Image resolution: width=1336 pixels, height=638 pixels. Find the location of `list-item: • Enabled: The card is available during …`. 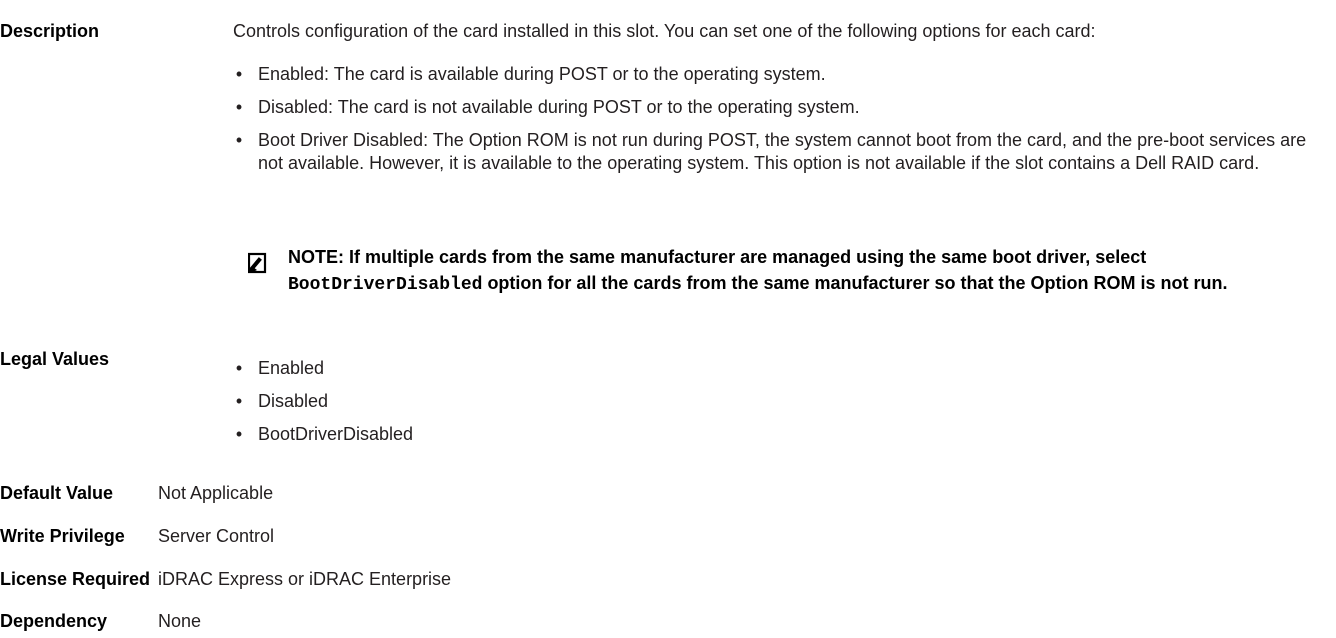

list-item: • Enabled: The card is available during … is located at coordinates (778, 74).